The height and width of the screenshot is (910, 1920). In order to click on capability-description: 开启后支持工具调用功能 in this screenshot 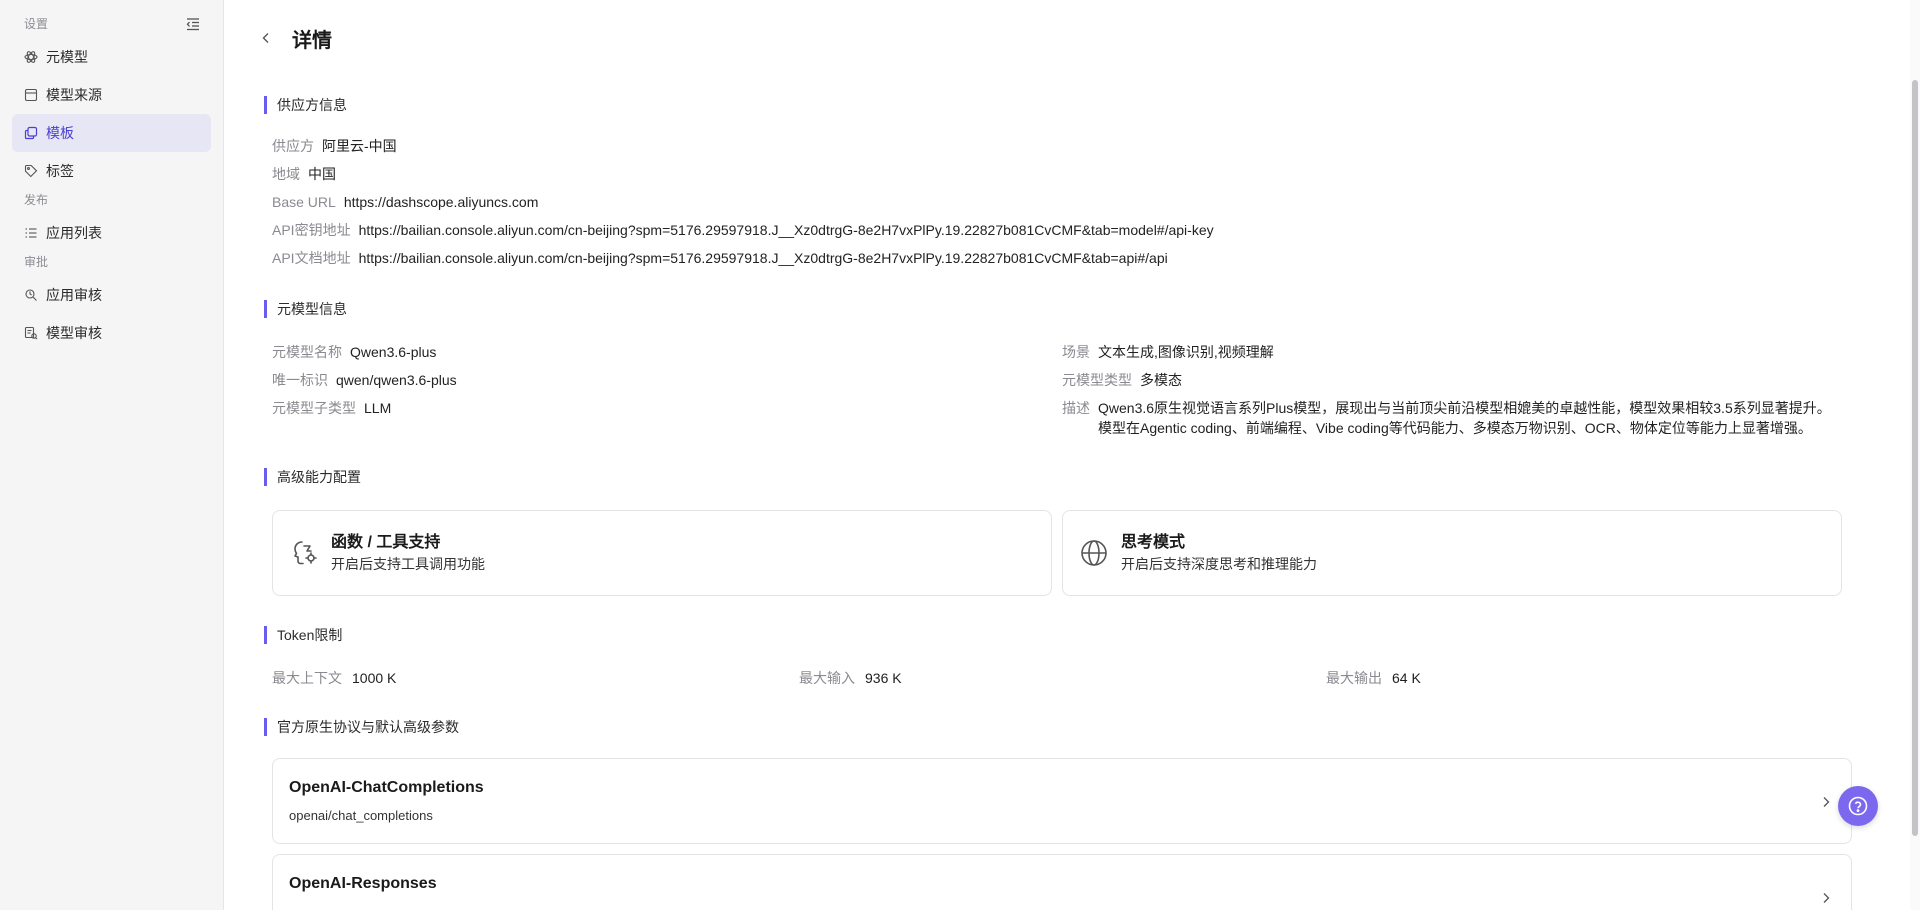, I will do `click(408, 564)`.